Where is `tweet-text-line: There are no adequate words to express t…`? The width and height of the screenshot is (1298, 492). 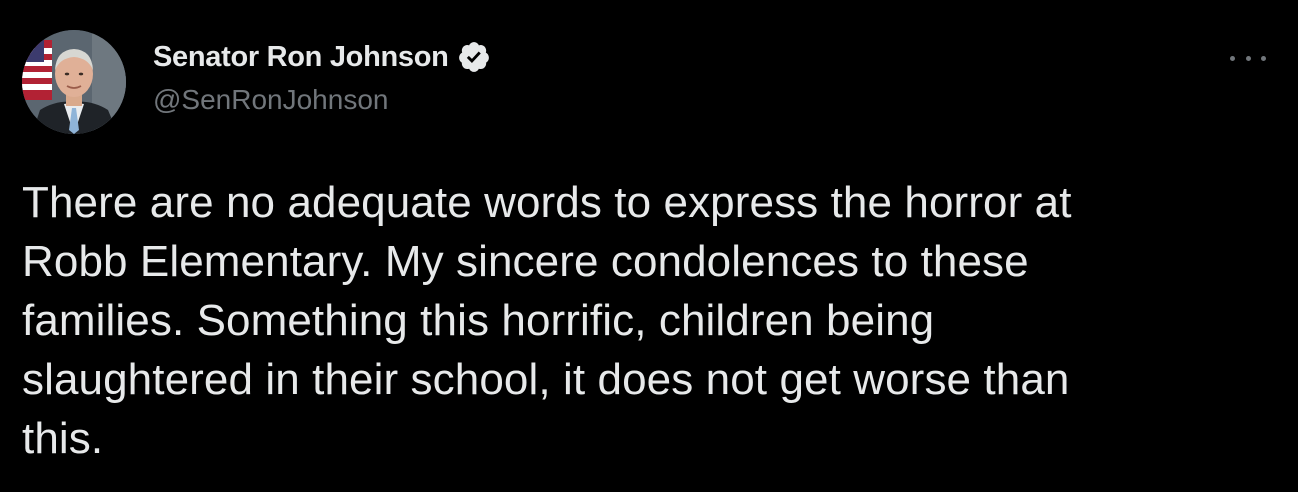
tweet-text-line: There are no adequate words to express t… is located at coordinates (547, 202).